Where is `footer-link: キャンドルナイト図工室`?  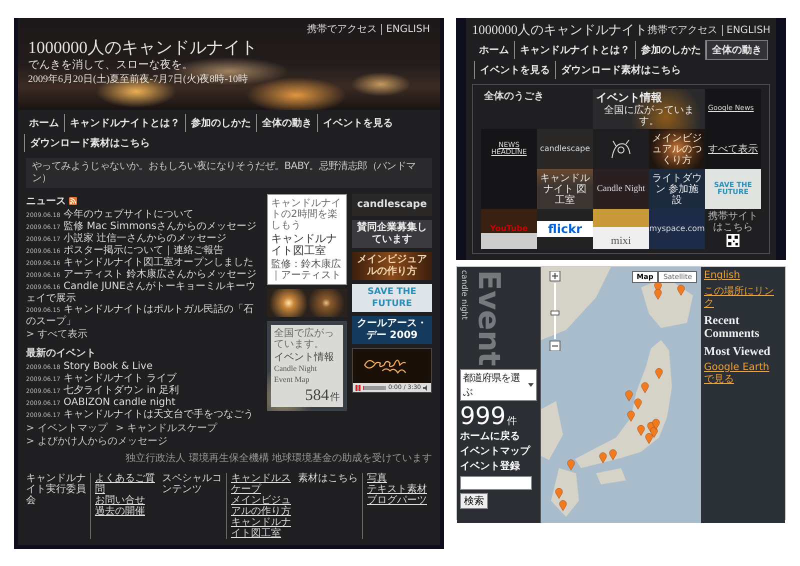 footer-link: キャンドルナイト図工室 is located at coordinates (263, 528).